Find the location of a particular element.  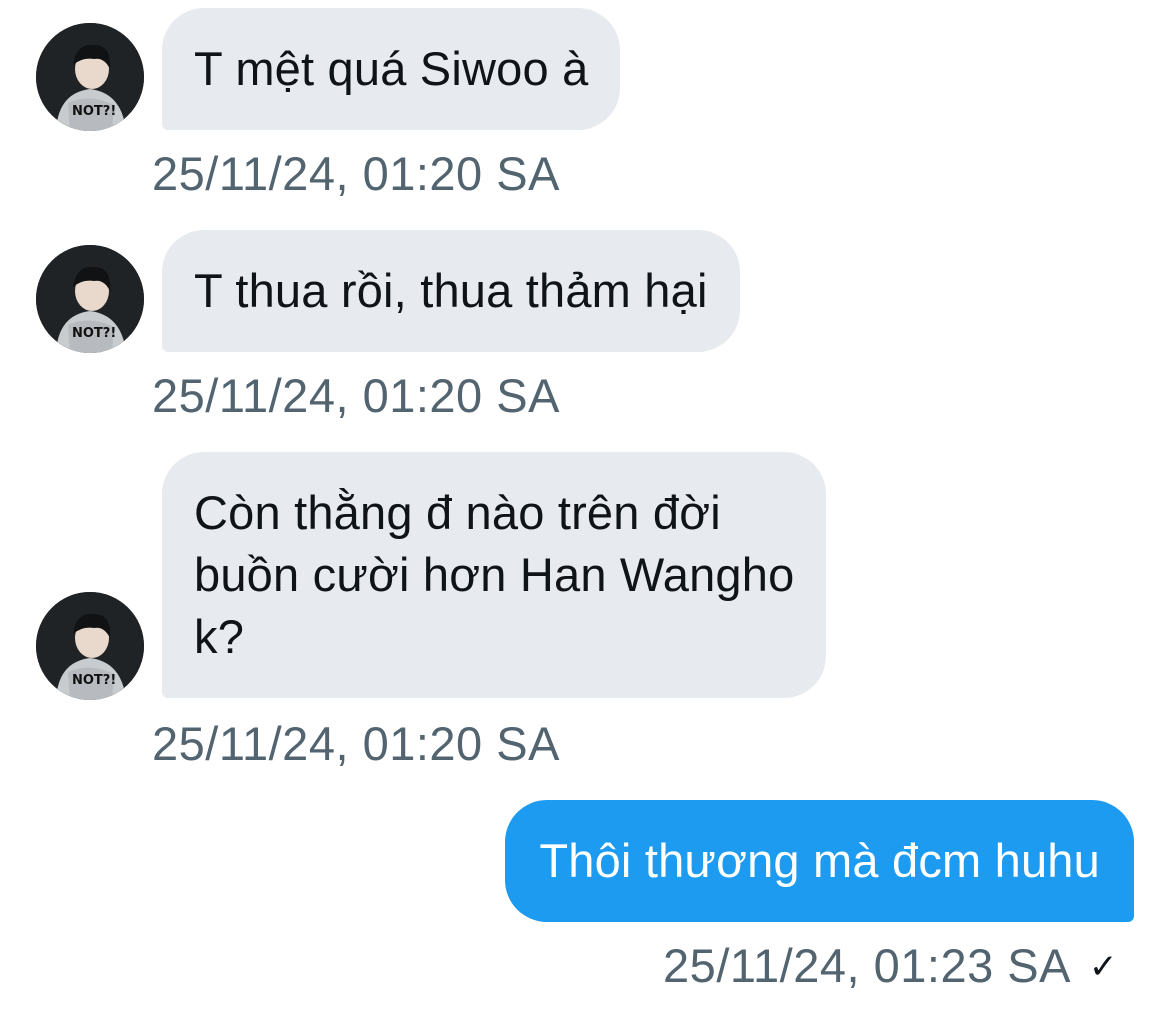

outgoing-message-bubble: Thôi thương mà đcm huhu is located at coordinates (819, 861).